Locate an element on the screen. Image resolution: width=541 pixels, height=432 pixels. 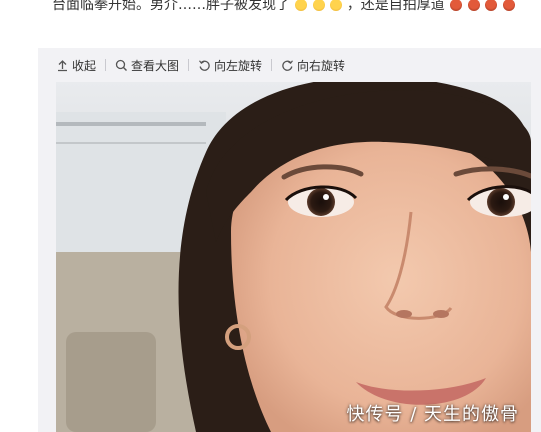
rotate-left-button: 向左旋转 is located at coordinates (230, 65).